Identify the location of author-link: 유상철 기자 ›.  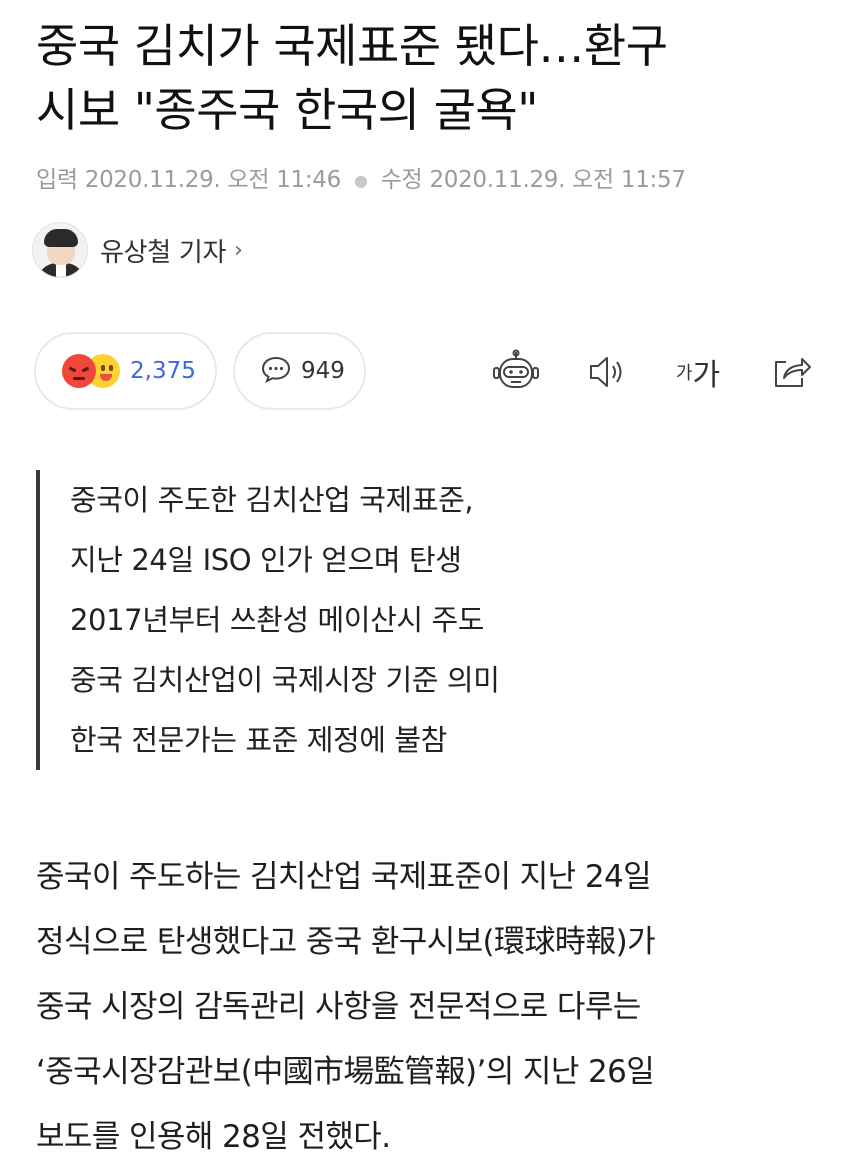
(137, 250).